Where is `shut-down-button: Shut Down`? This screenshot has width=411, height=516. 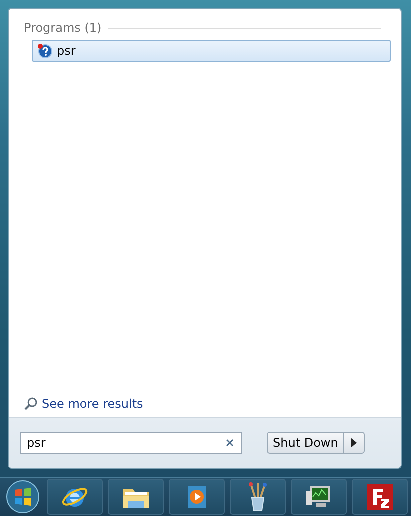 shut-down-button: Shut Down is located at coordinates (305, 443).